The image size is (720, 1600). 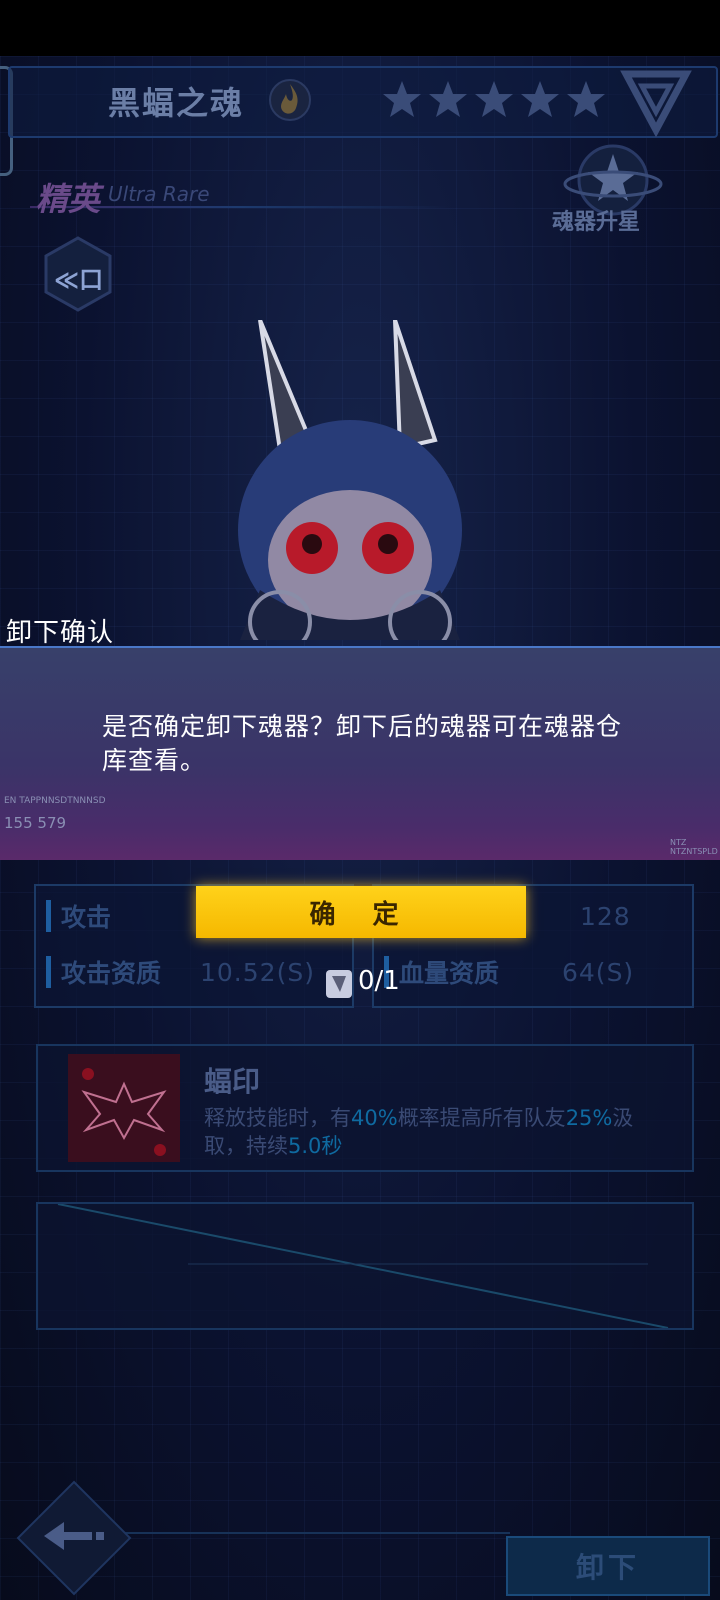 What do you see at coordinates (605, 916) in the screenshot?
I see `hp-value: 128` at bounding box center [605, 916].